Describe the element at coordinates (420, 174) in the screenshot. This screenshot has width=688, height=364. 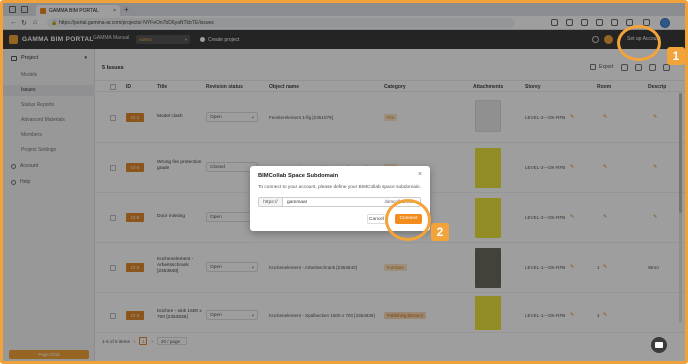
I see `close-icon: ×` at that location.